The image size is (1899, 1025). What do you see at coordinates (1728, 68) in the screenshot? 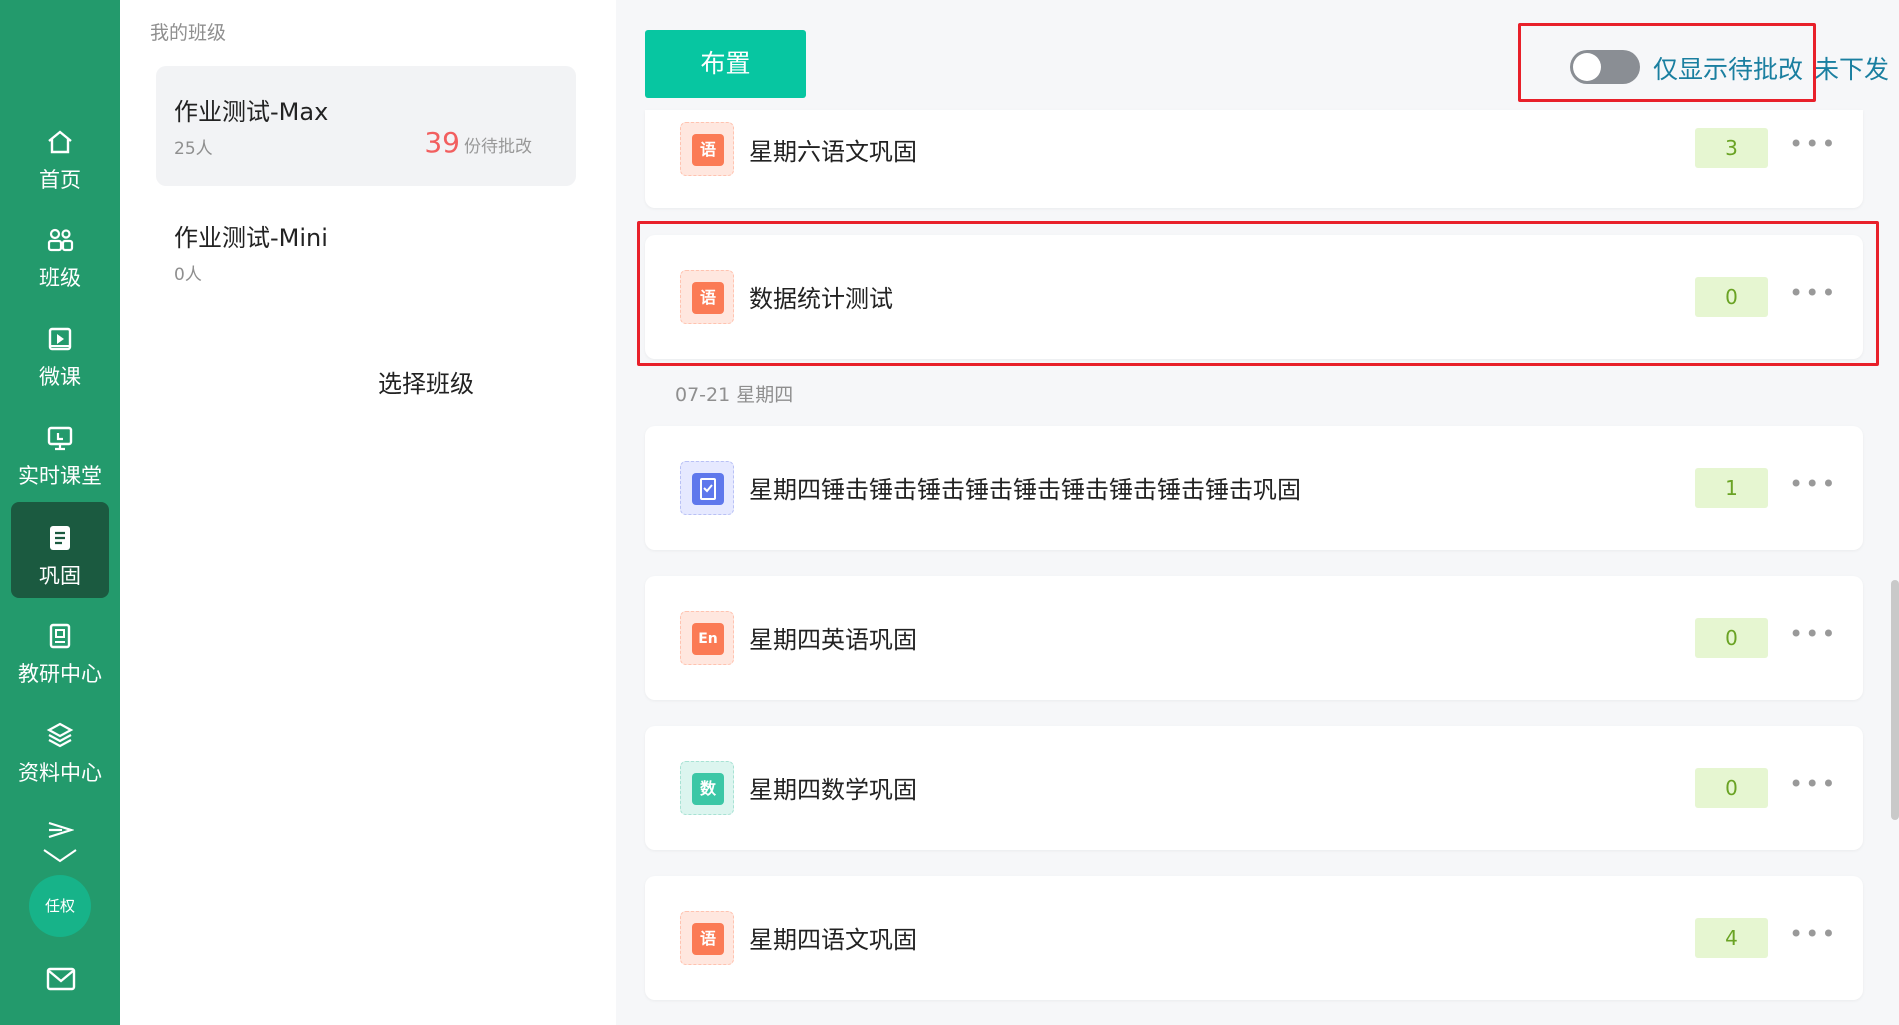
I see `pending-only-label: 仅显示待批改` at bounding box center [1728, 68].